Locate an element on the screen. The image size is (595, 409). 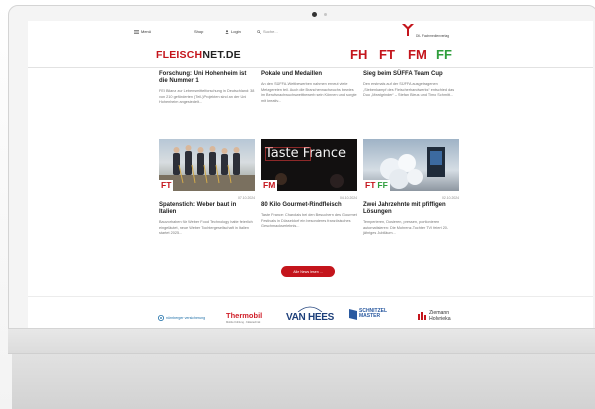
schnitzel-master-icon is located at coordinates (353, 314).